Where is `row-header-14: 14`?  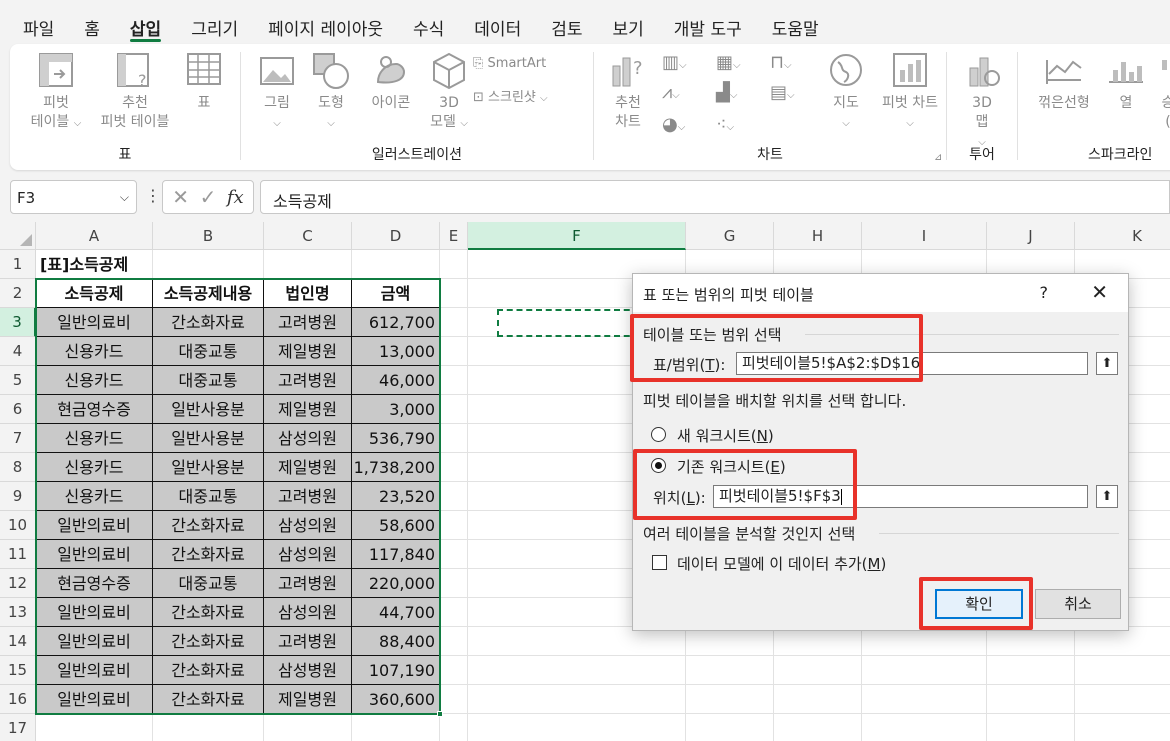
row-header-14: 14 is located at coordinates (18, 641).